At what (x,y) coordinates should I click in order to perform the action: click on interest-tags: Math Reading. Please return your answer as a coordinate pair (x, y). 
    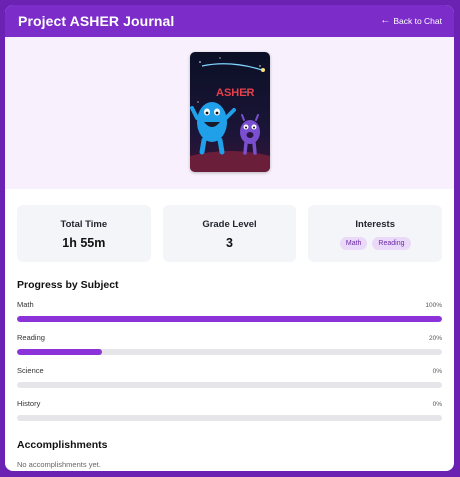
    Looking at the image, I should click on (375, 243).